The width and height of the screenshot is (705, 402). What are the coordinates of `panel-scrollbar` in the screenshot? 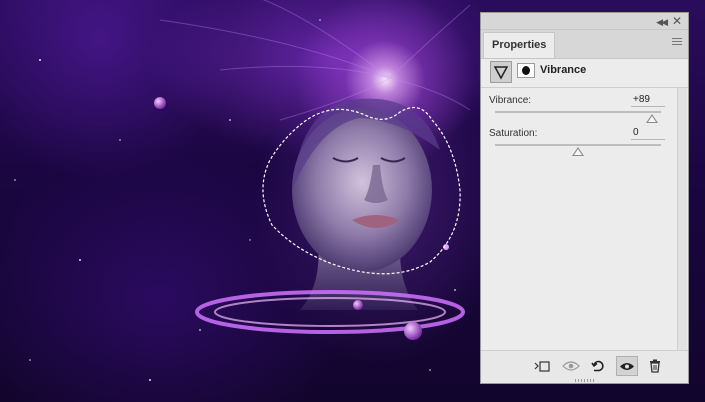 It's located at (682, 219).